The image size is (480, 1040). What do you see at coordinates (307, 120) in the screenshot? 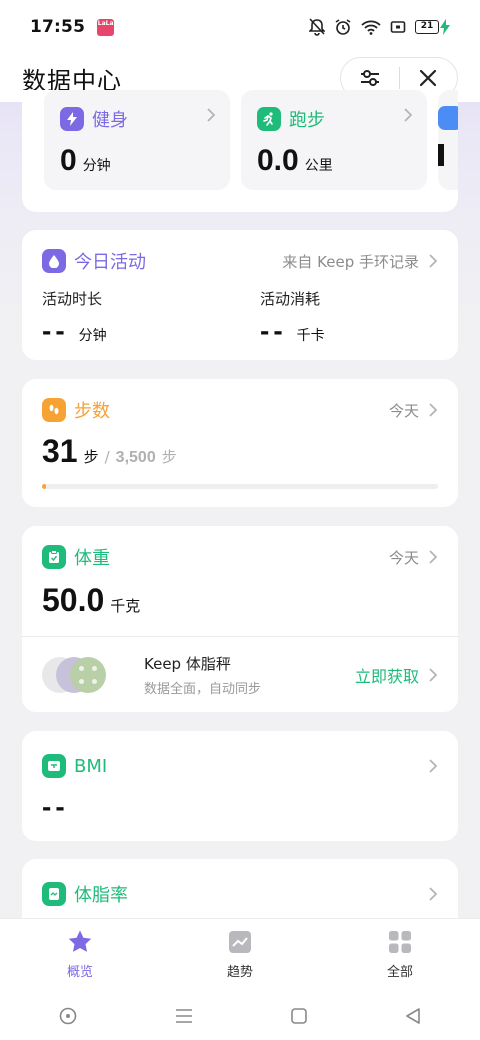
I see `running-title: 跑步` at bounding box center [307, 120].